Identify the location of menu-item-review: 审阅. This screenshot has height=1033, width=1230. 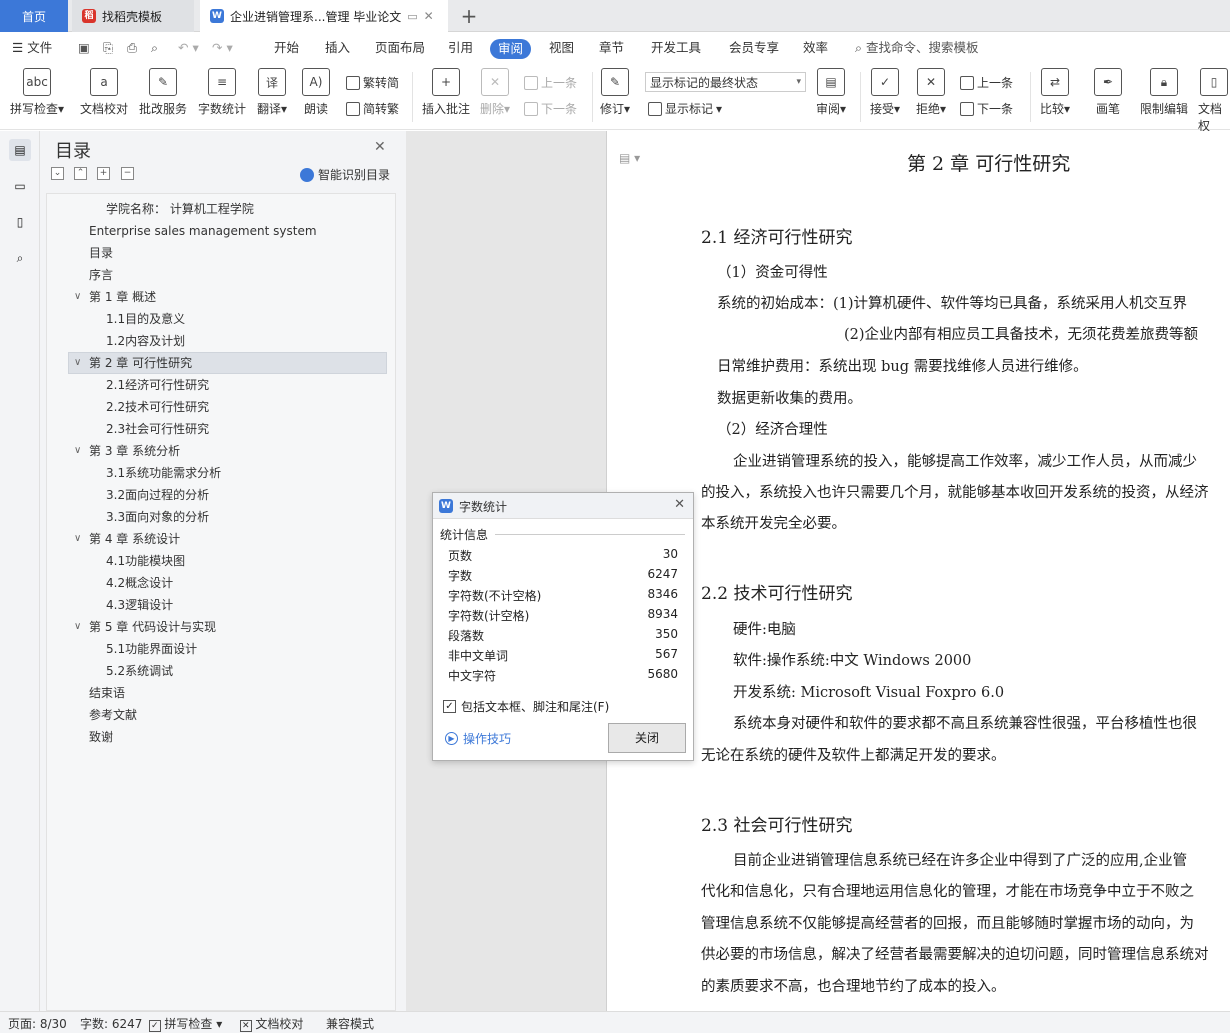
(511, 49).